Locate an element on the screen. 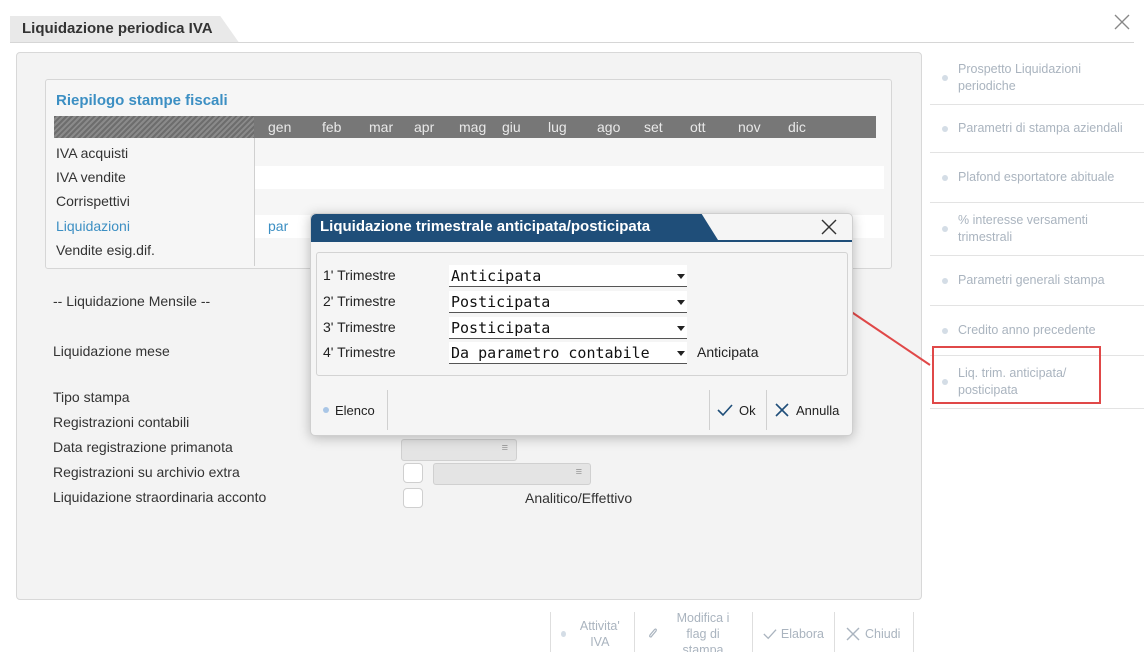  sidebar-item-plafond: Plafond esportatore abituale is located at coordinates (1037, 178).